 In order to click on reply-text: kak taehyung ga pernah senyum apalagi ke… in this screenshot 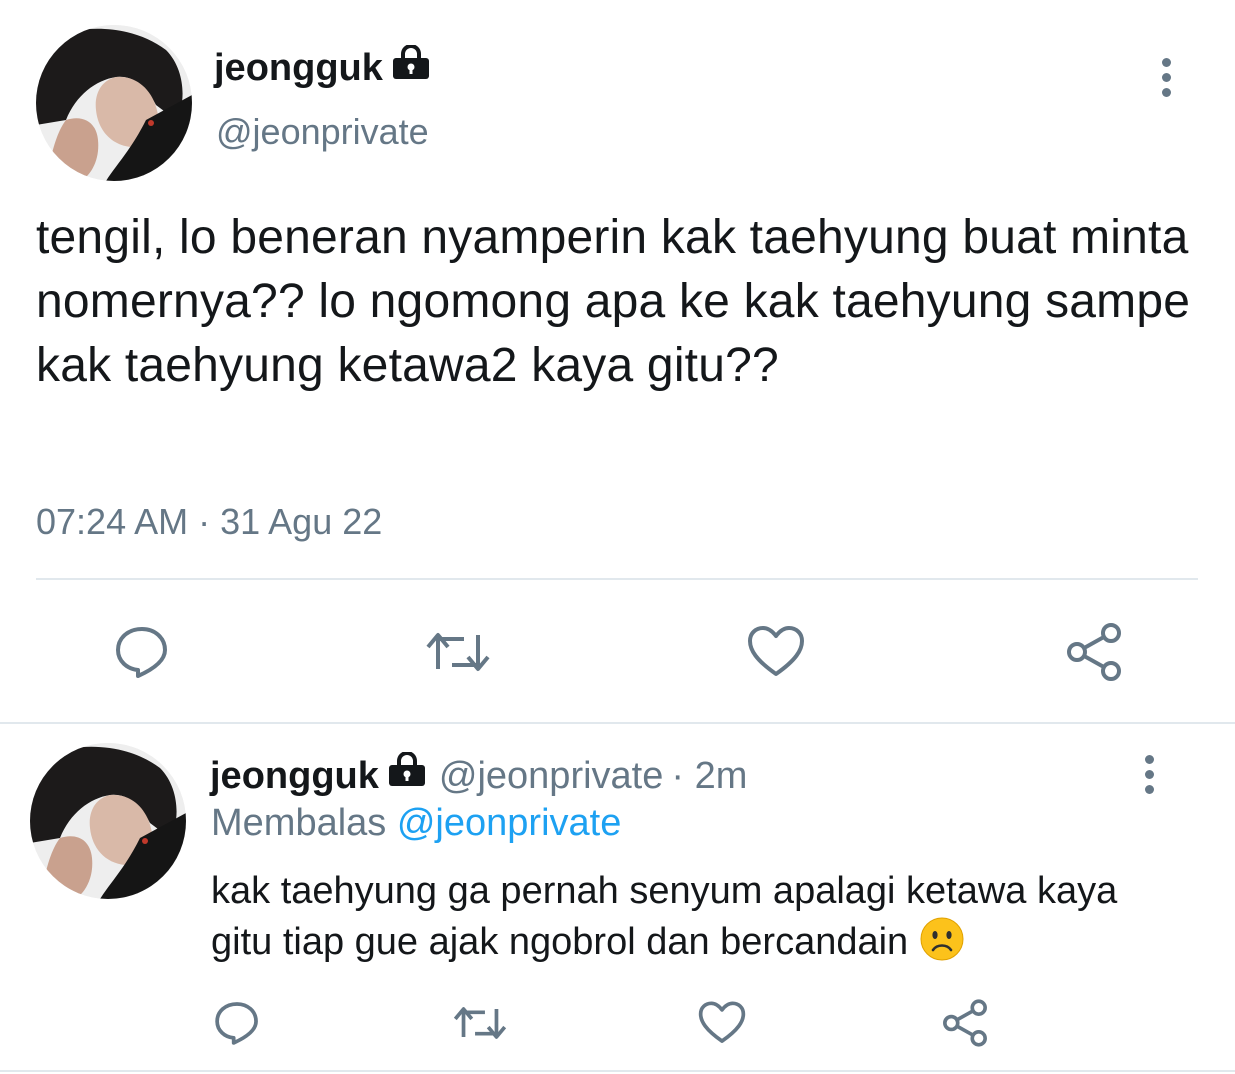, I will do `click(664, 916)`.